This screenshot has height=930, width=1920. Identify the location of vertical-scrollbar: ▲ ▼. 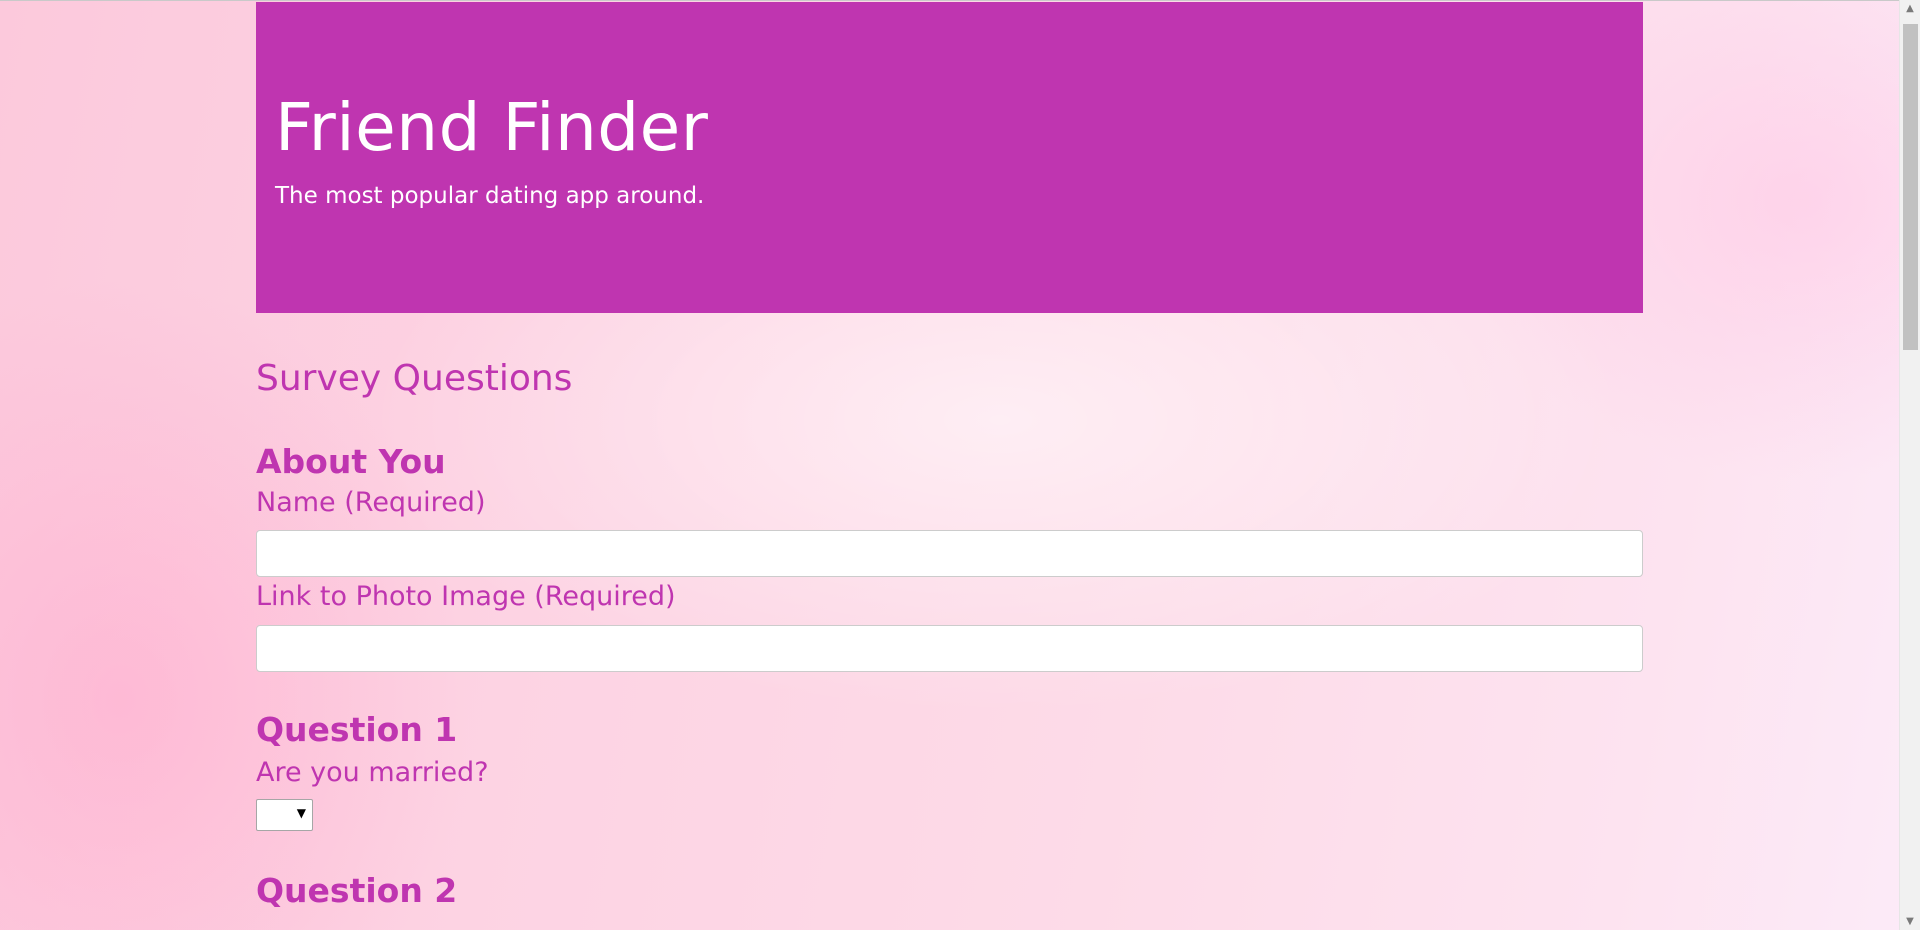
(1909, 465).